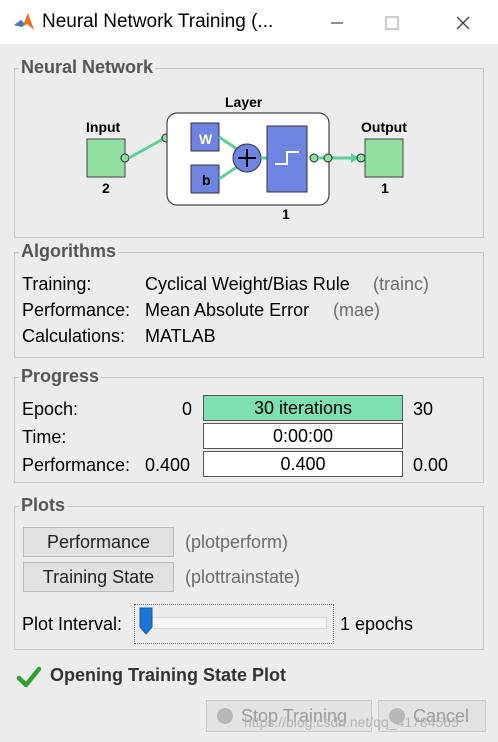 The width and height of the screenshot is (498, 742). I want to click on training-state-plot-fn: (plottrainstate), so click(243, 577).